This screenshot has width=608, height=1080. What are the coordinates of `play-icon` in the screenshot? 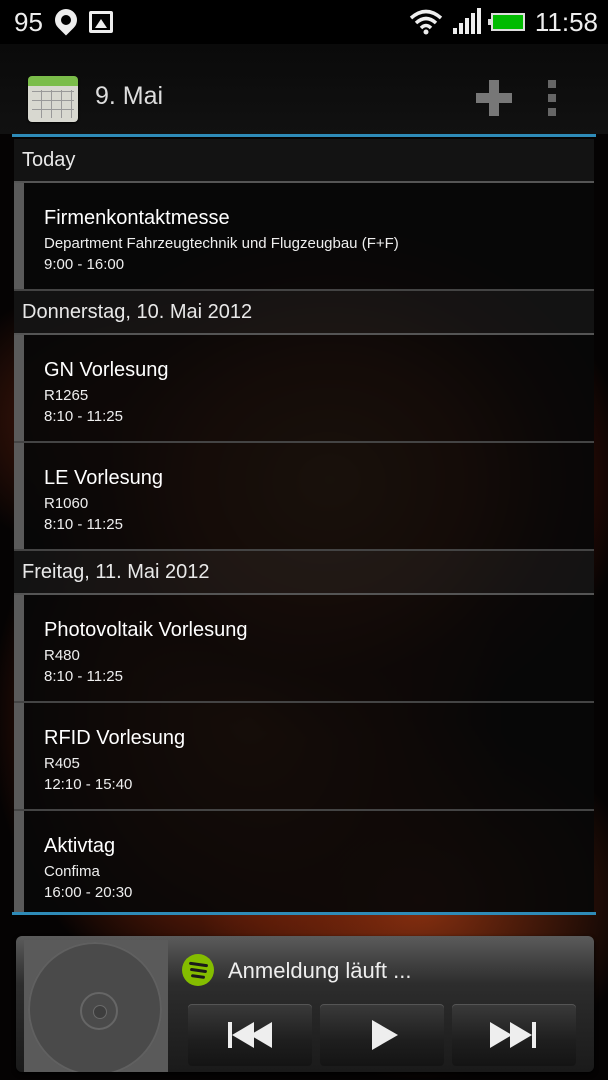 It's located at (385, 1035).